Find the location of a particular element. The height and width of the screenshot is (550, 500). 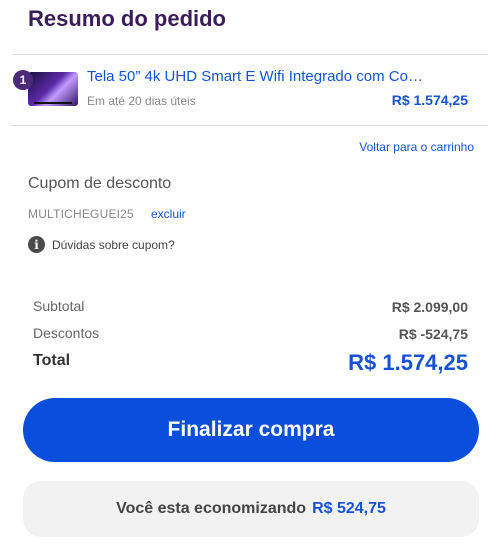

info-icon: i is located at coordinates (36, 244).